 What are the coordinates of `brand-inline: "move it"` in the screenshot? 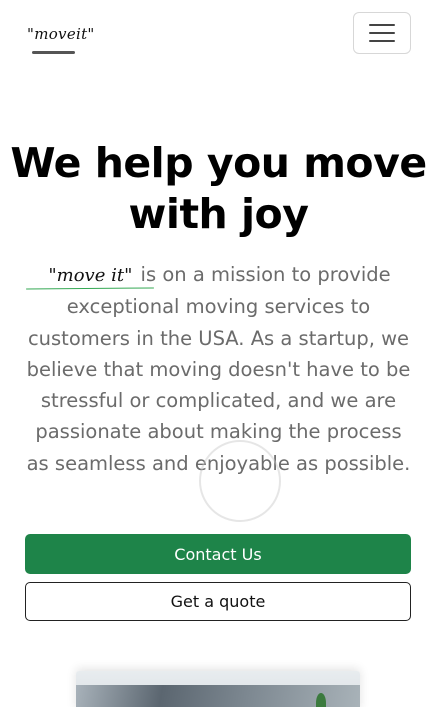 It's located at (90, 275).